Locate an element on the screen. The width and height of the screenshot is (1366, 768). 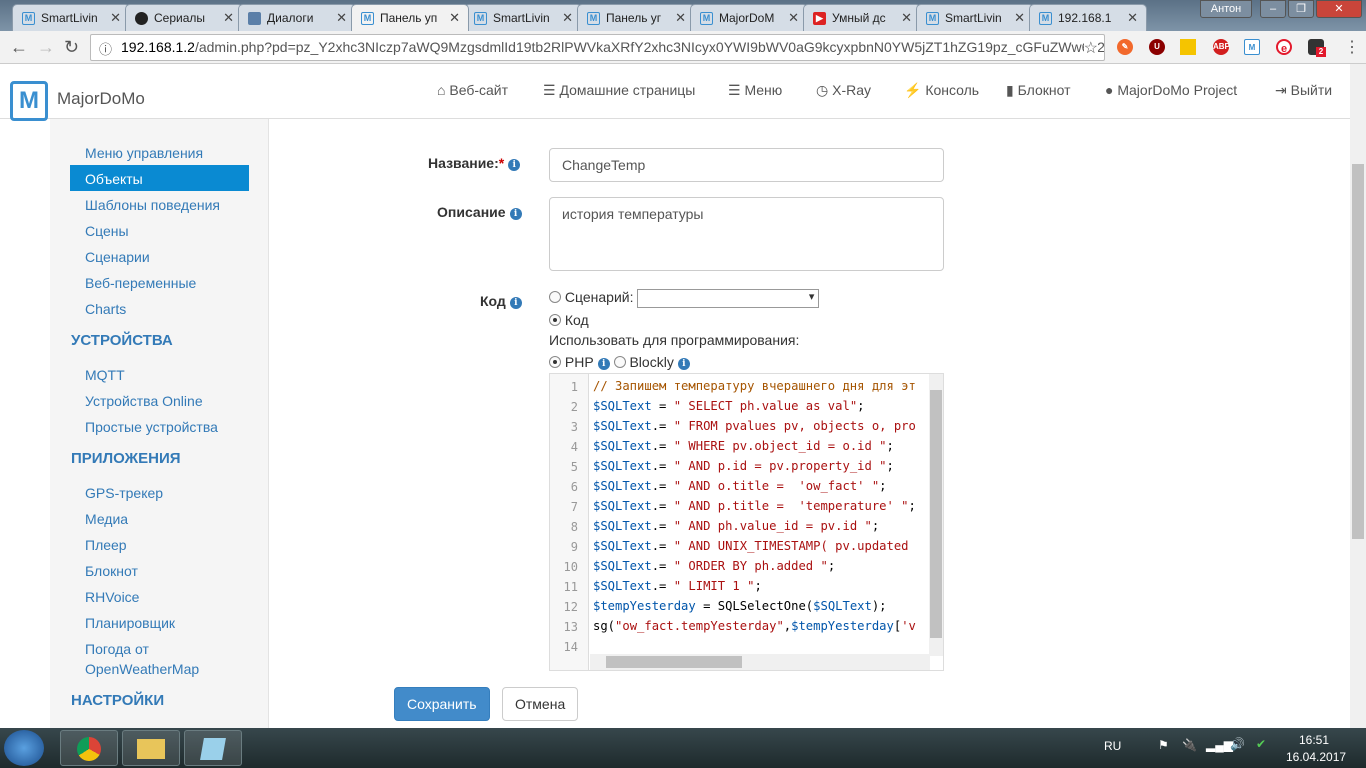
sidebar-item: Объекты is located at coordinates (159, 178).